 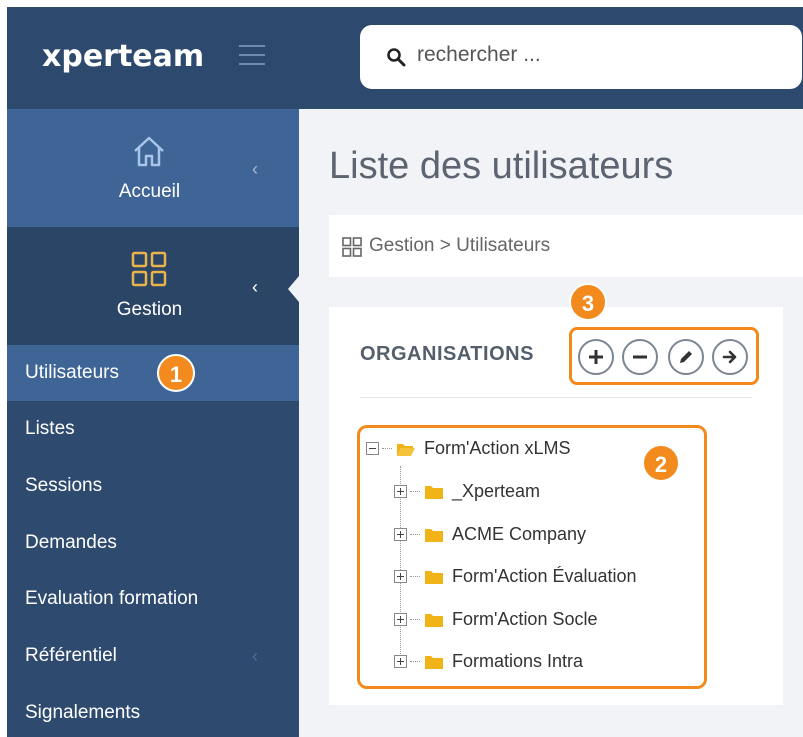 I want to click on menu-item-listes: Listes, so click(x=153, y=429).